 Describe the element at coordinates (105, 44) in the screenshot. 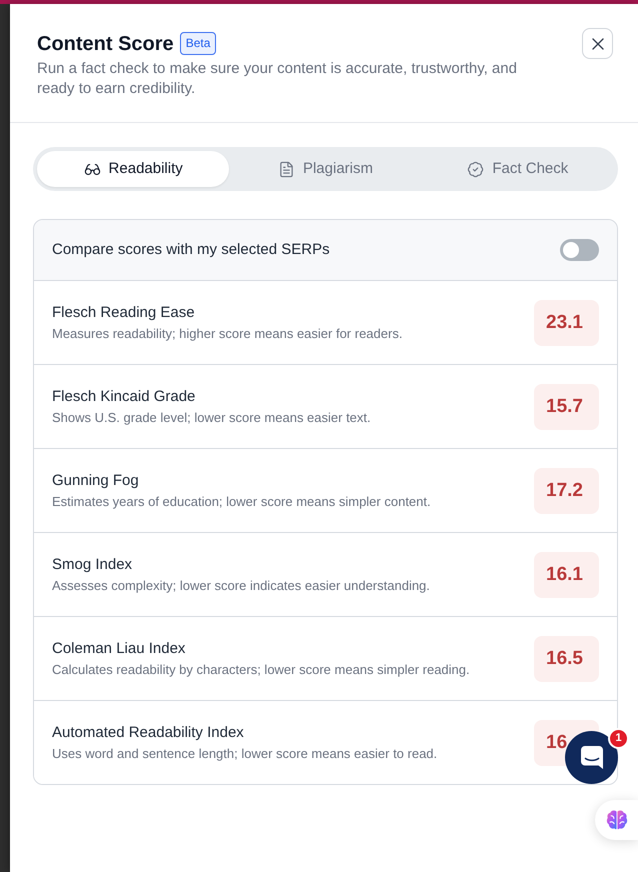

I see `panel-title: Content Score` at that location.